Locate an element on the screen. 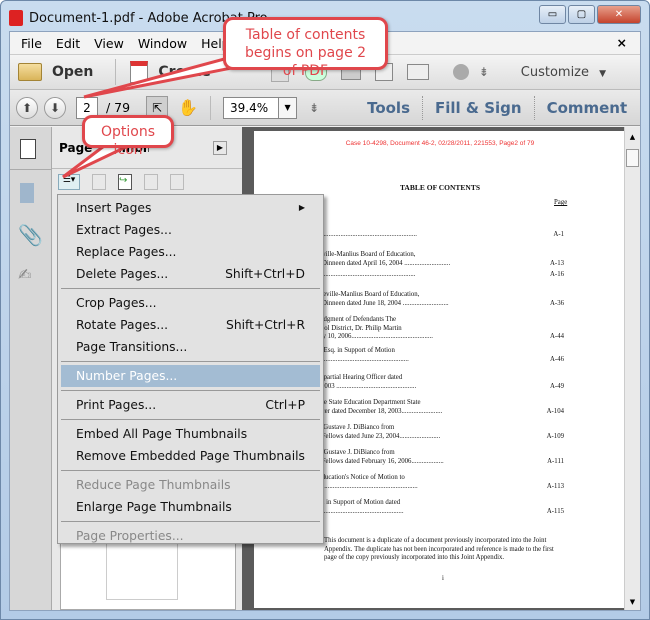 This screenshot has width=650, height=620. callout-pointers is located at coordinates (164, 114).